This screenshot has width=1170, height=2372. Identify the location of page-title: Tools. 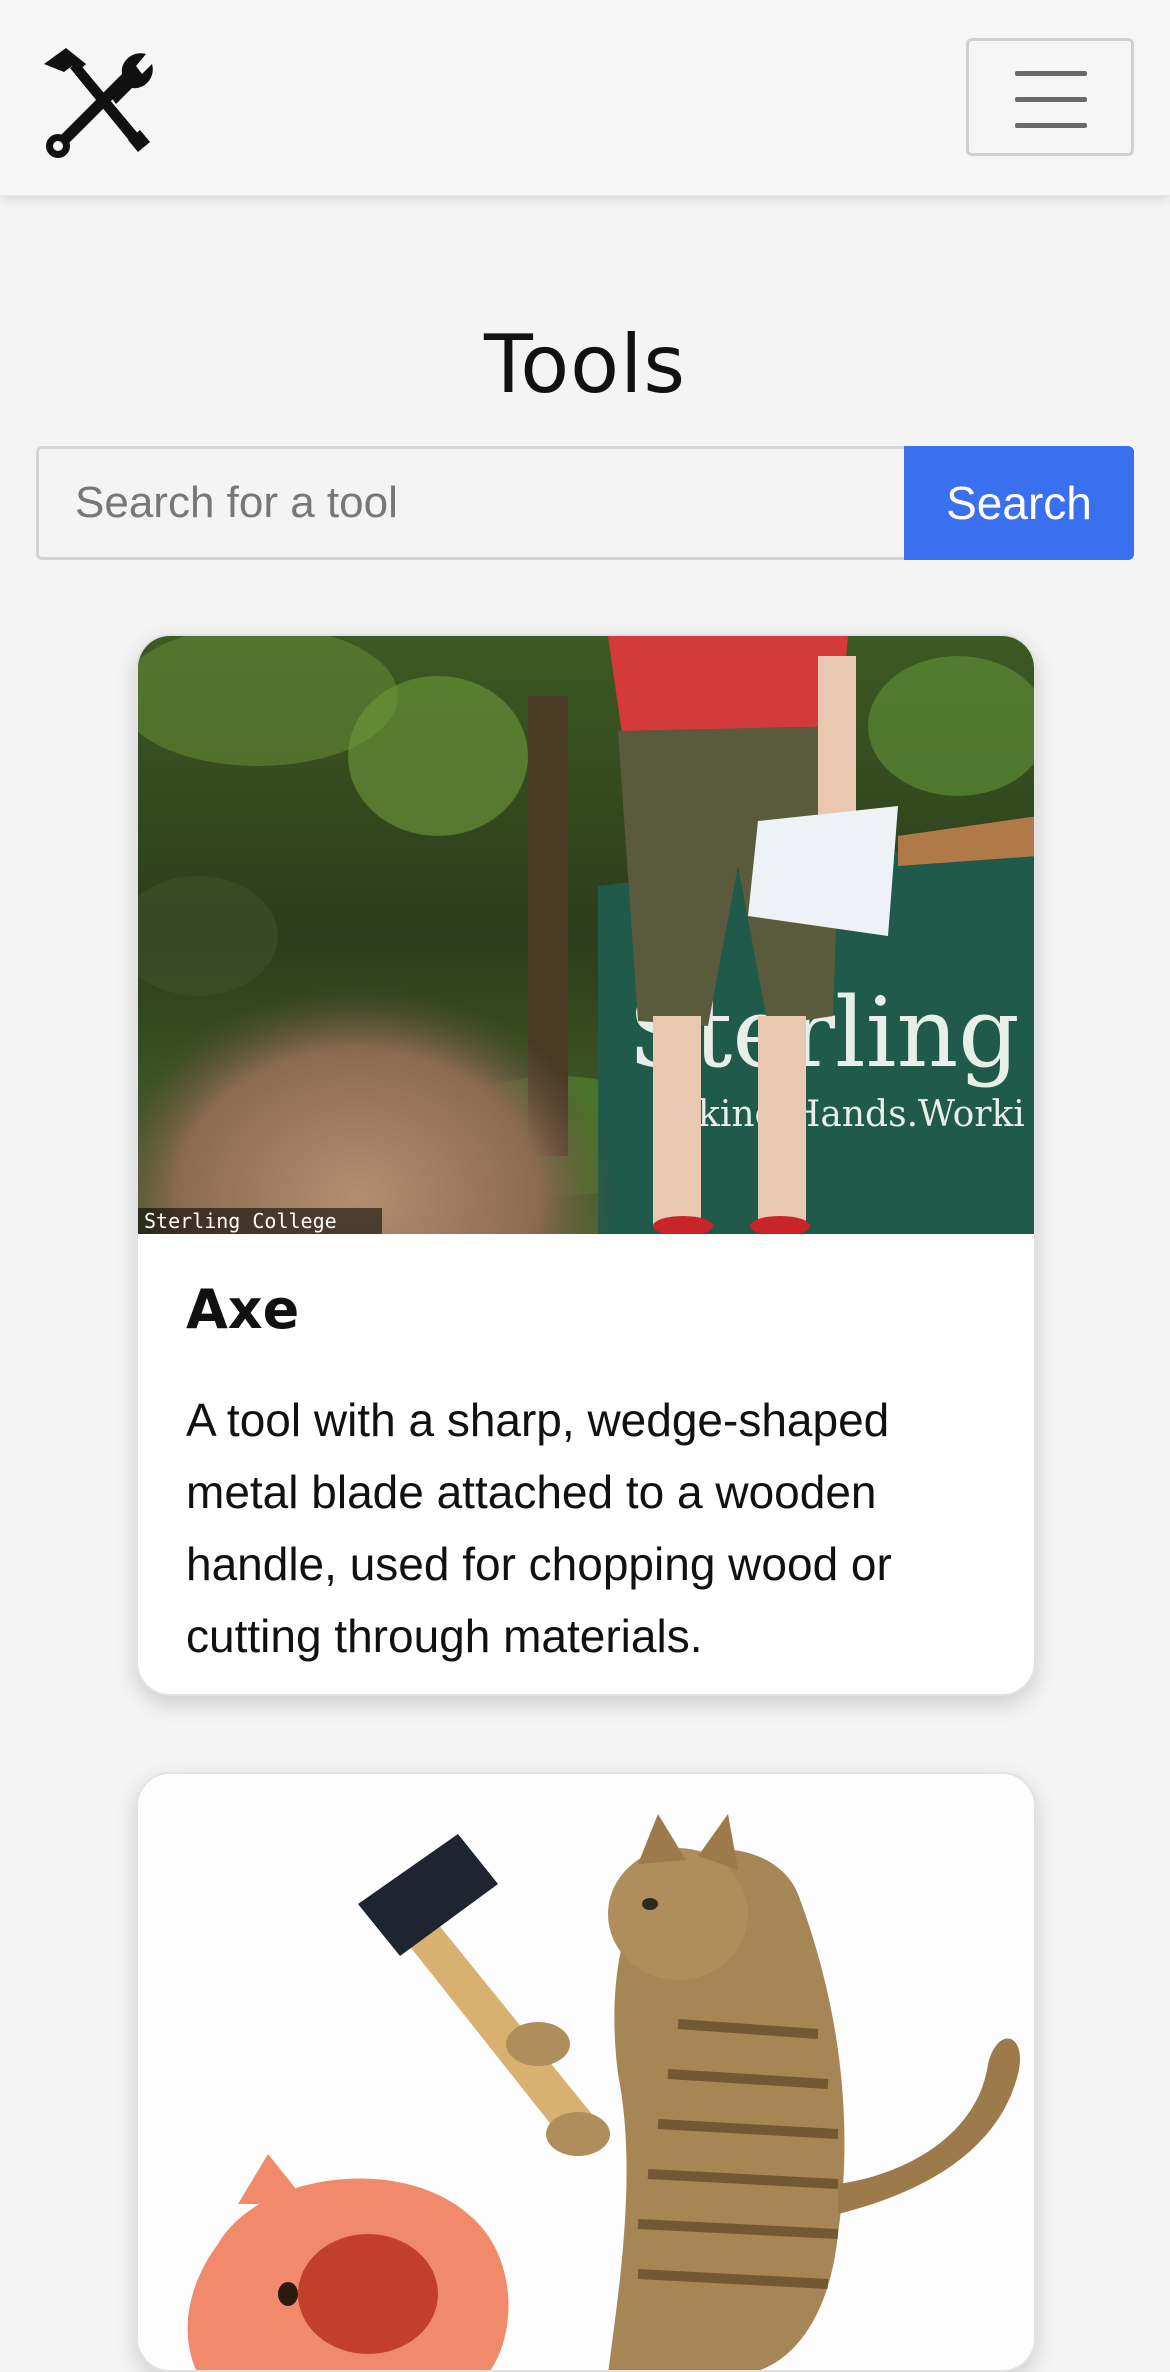
(585, 364).